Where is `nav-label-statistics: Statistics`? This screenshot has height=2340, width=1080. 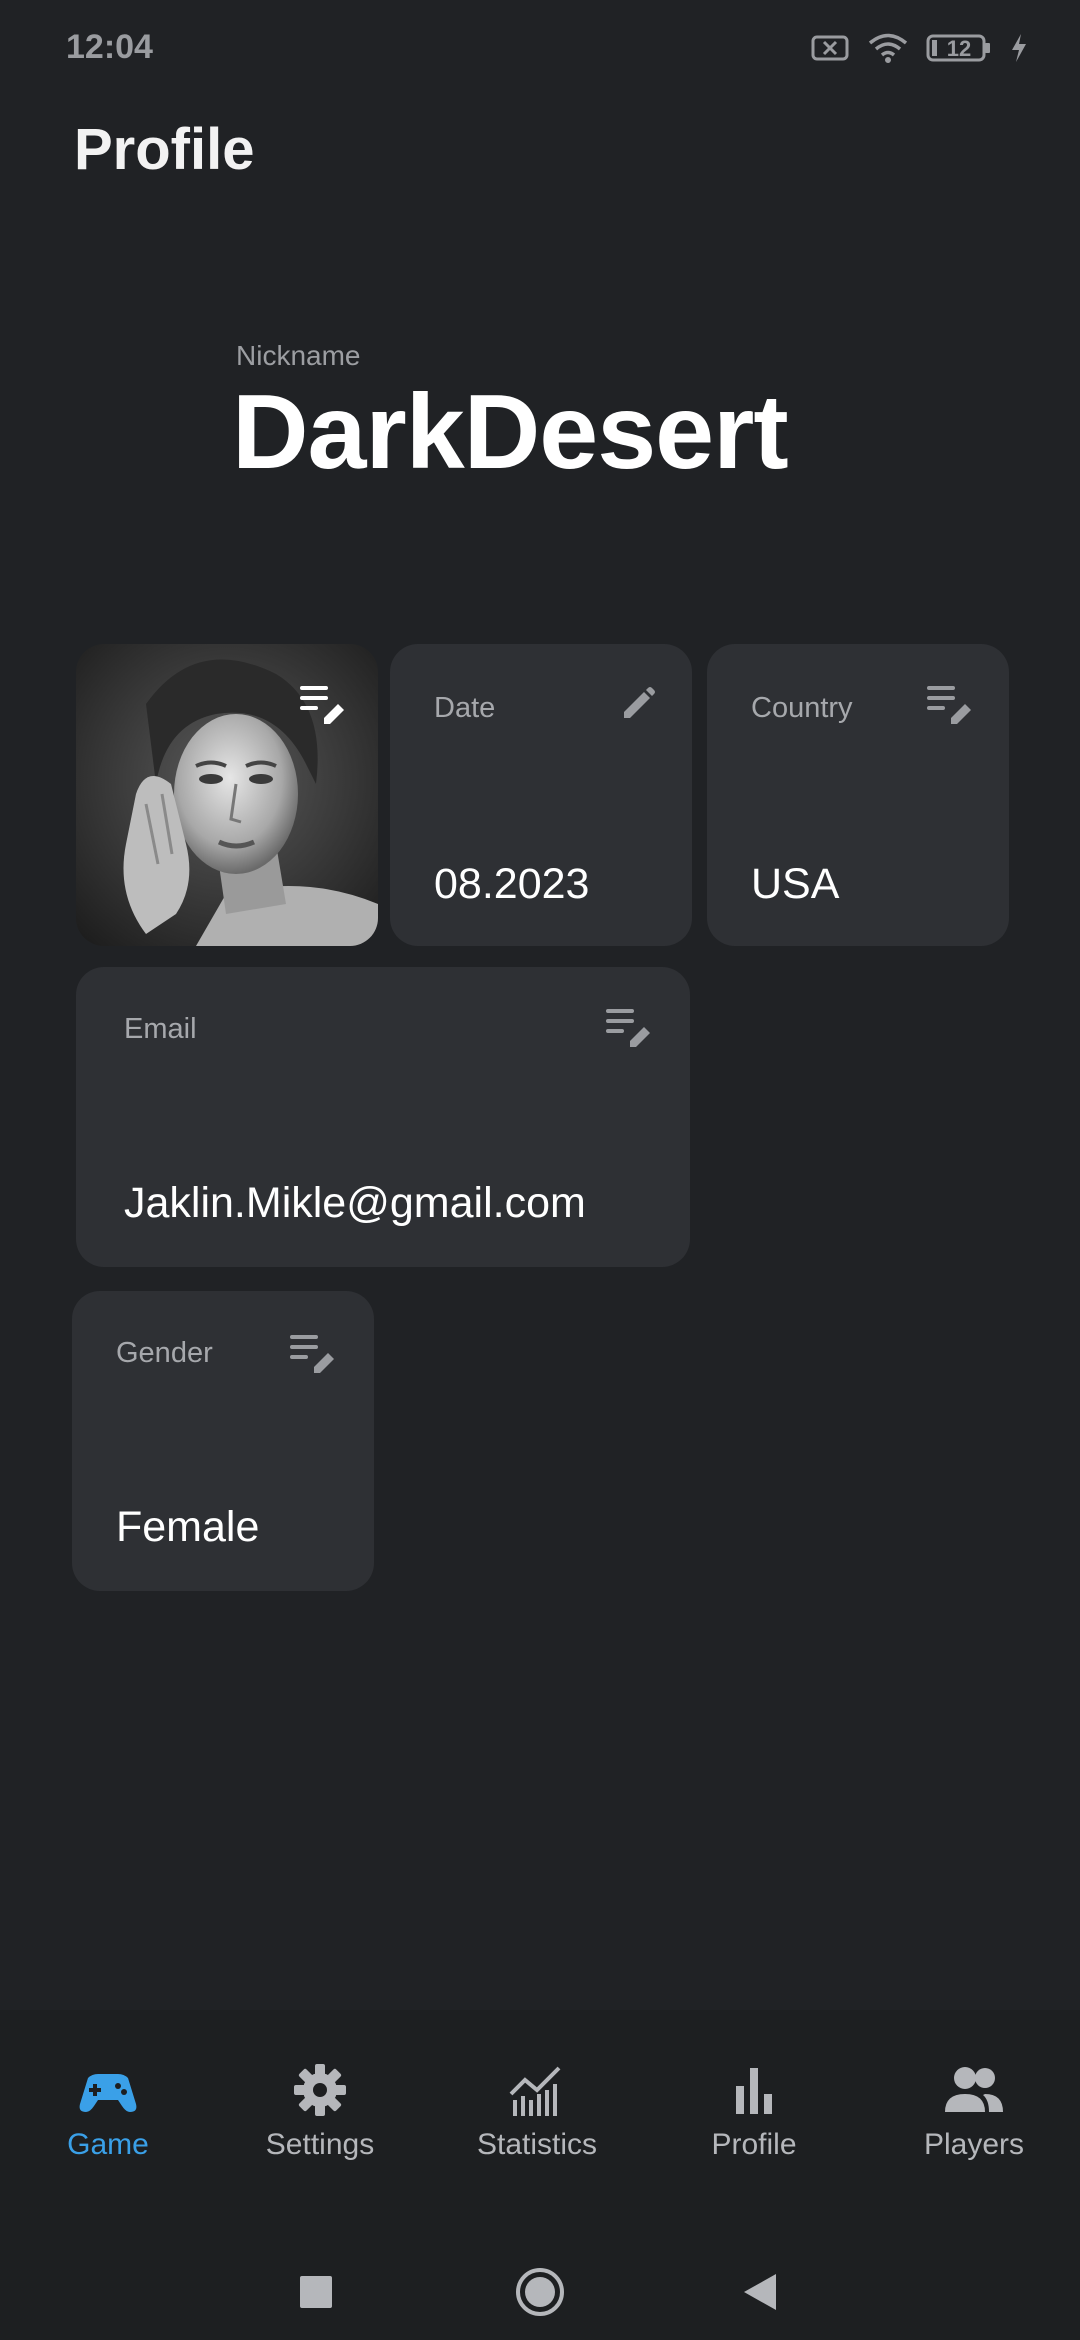 nav-label-statistics: Statistics is located at coordinates (537, 2144).